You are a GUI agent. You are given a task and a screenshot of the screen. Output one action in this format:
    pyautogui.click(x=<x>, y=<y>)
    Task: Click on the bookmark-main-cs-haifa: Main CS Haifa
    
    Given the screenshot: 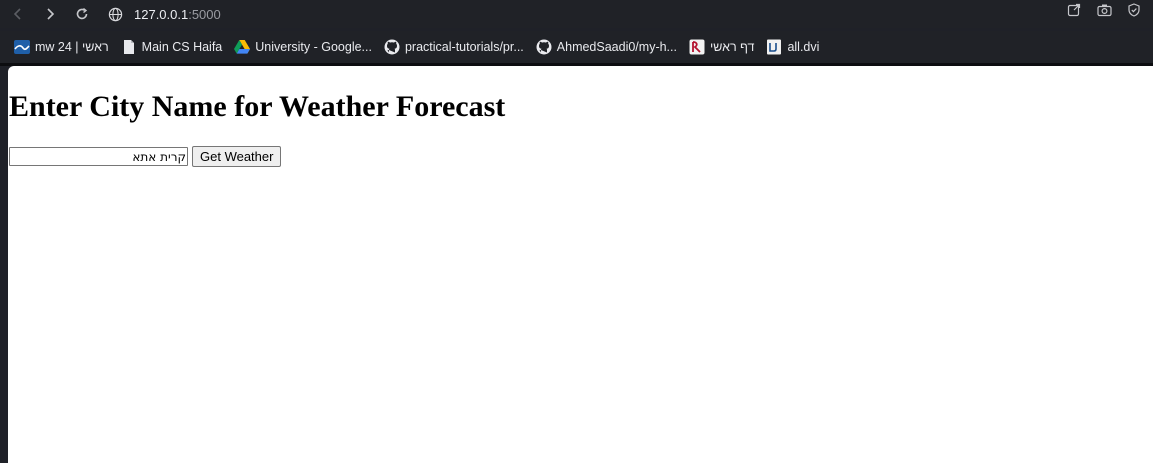 What is the action you would take?
    pyautogui.click(x=172, y=47)
    